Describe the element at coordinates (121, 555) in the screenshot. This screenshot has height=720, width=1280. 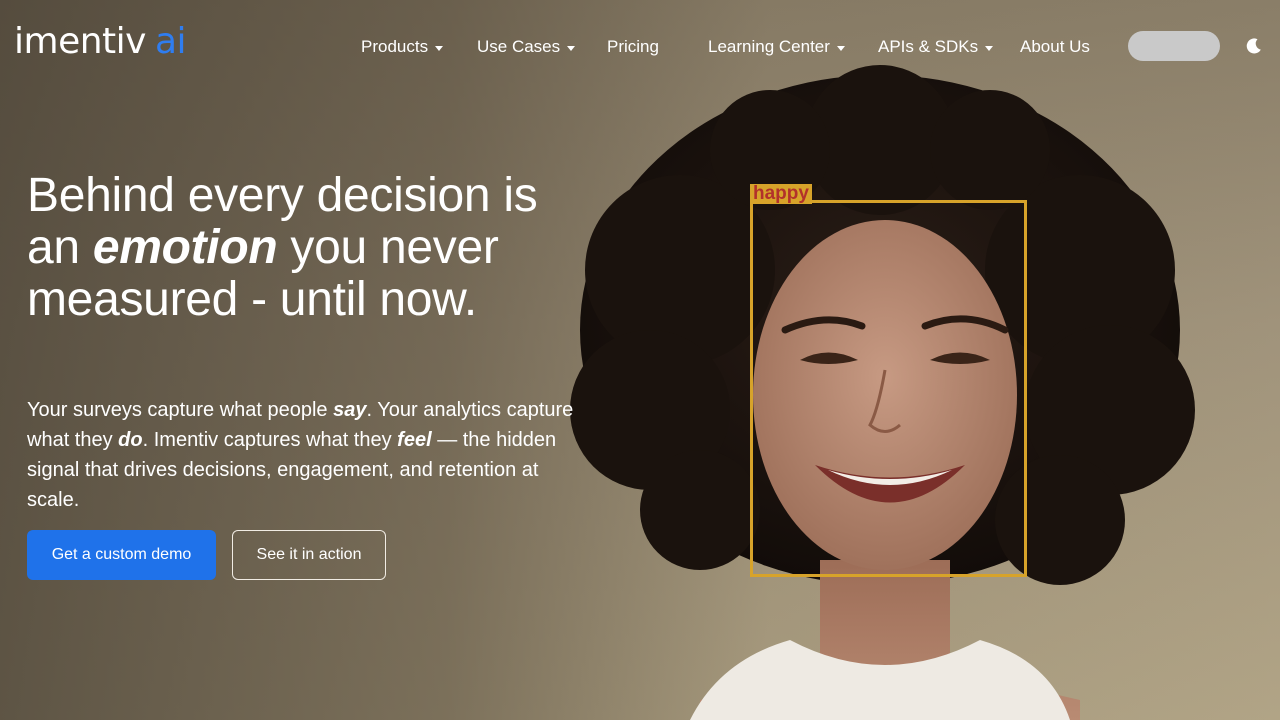
I see `get-demo-button: Get a custom demo` at that location.